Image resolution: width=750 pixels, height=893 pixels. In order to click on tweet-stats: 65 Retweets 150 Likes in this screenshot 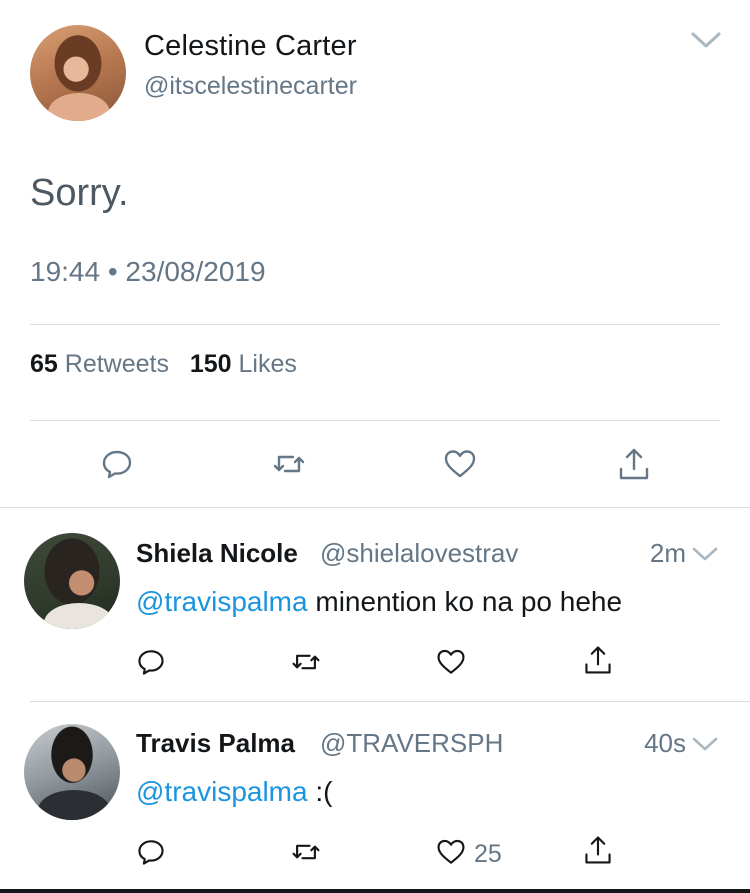, I will do `click(163, 364)`.